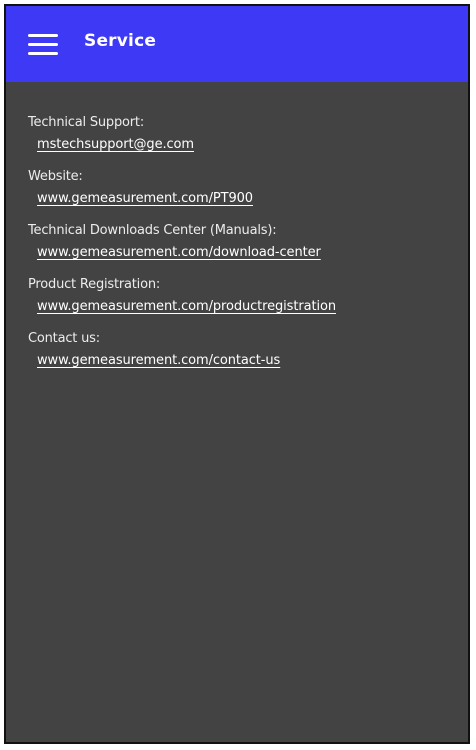 The width and height of the screenshot is (476, 750). Describe the element at coordinates (120, 41) in the screenshot. I see `page-title: Service` at that location.